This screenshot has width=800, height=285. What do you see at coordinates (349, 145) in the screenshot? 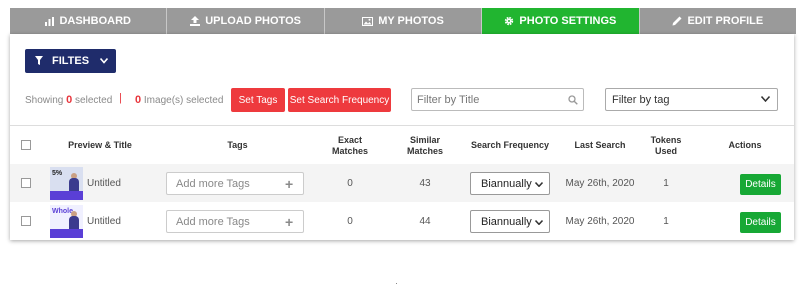
I see `col-exact-matches: Exact Matches` at bounding box center [349, 145].